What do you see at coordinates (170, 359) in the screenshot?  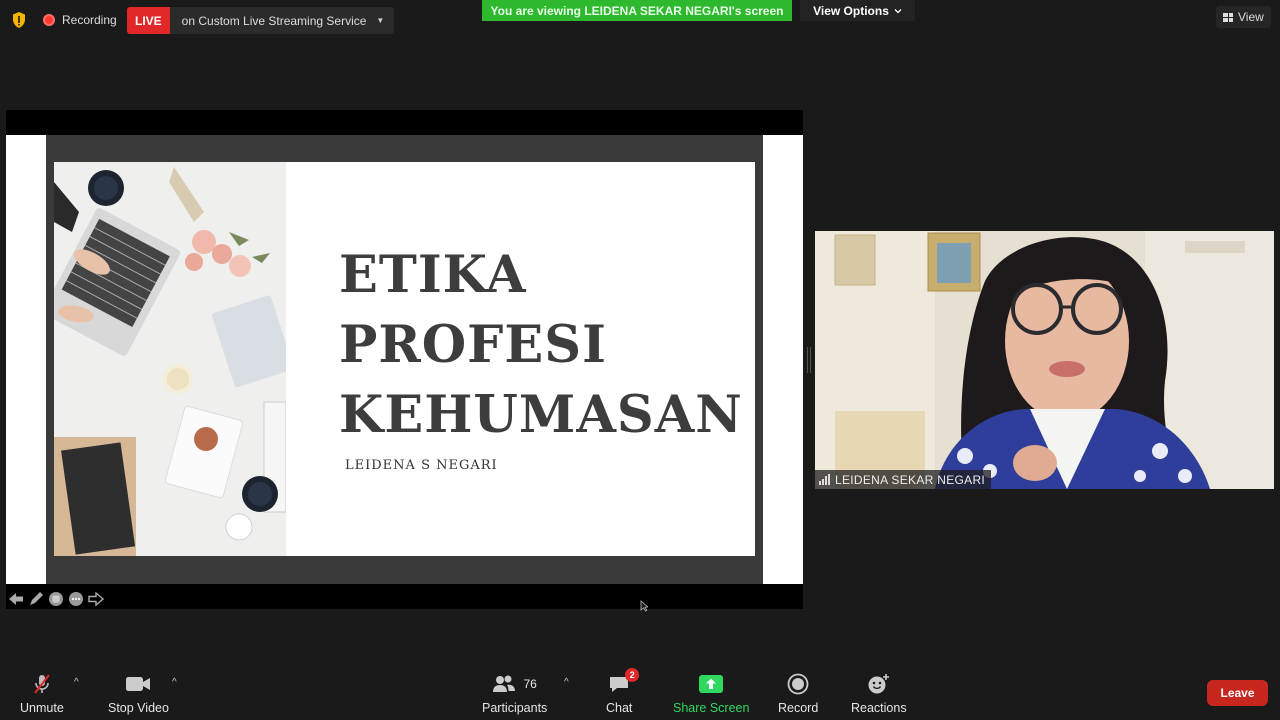 I see `slide-desk-photo` at bounding box center [170, 359].